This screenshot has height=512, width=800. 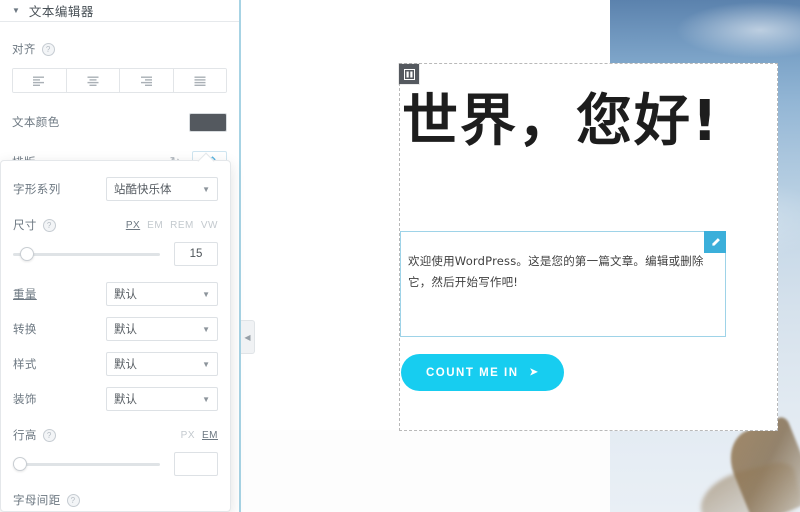 What do you see at coordinates (36, 123) in the screenshot?
I see `text-color-label: 文本颜色` at bounding box center [36, 123].